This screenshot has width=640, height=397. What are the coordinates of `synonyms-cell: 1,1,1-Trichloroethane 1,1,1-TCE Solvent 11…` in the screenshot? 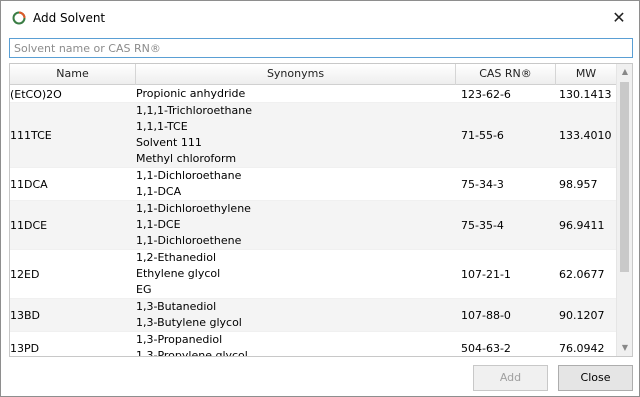 It's located at (296, 135).